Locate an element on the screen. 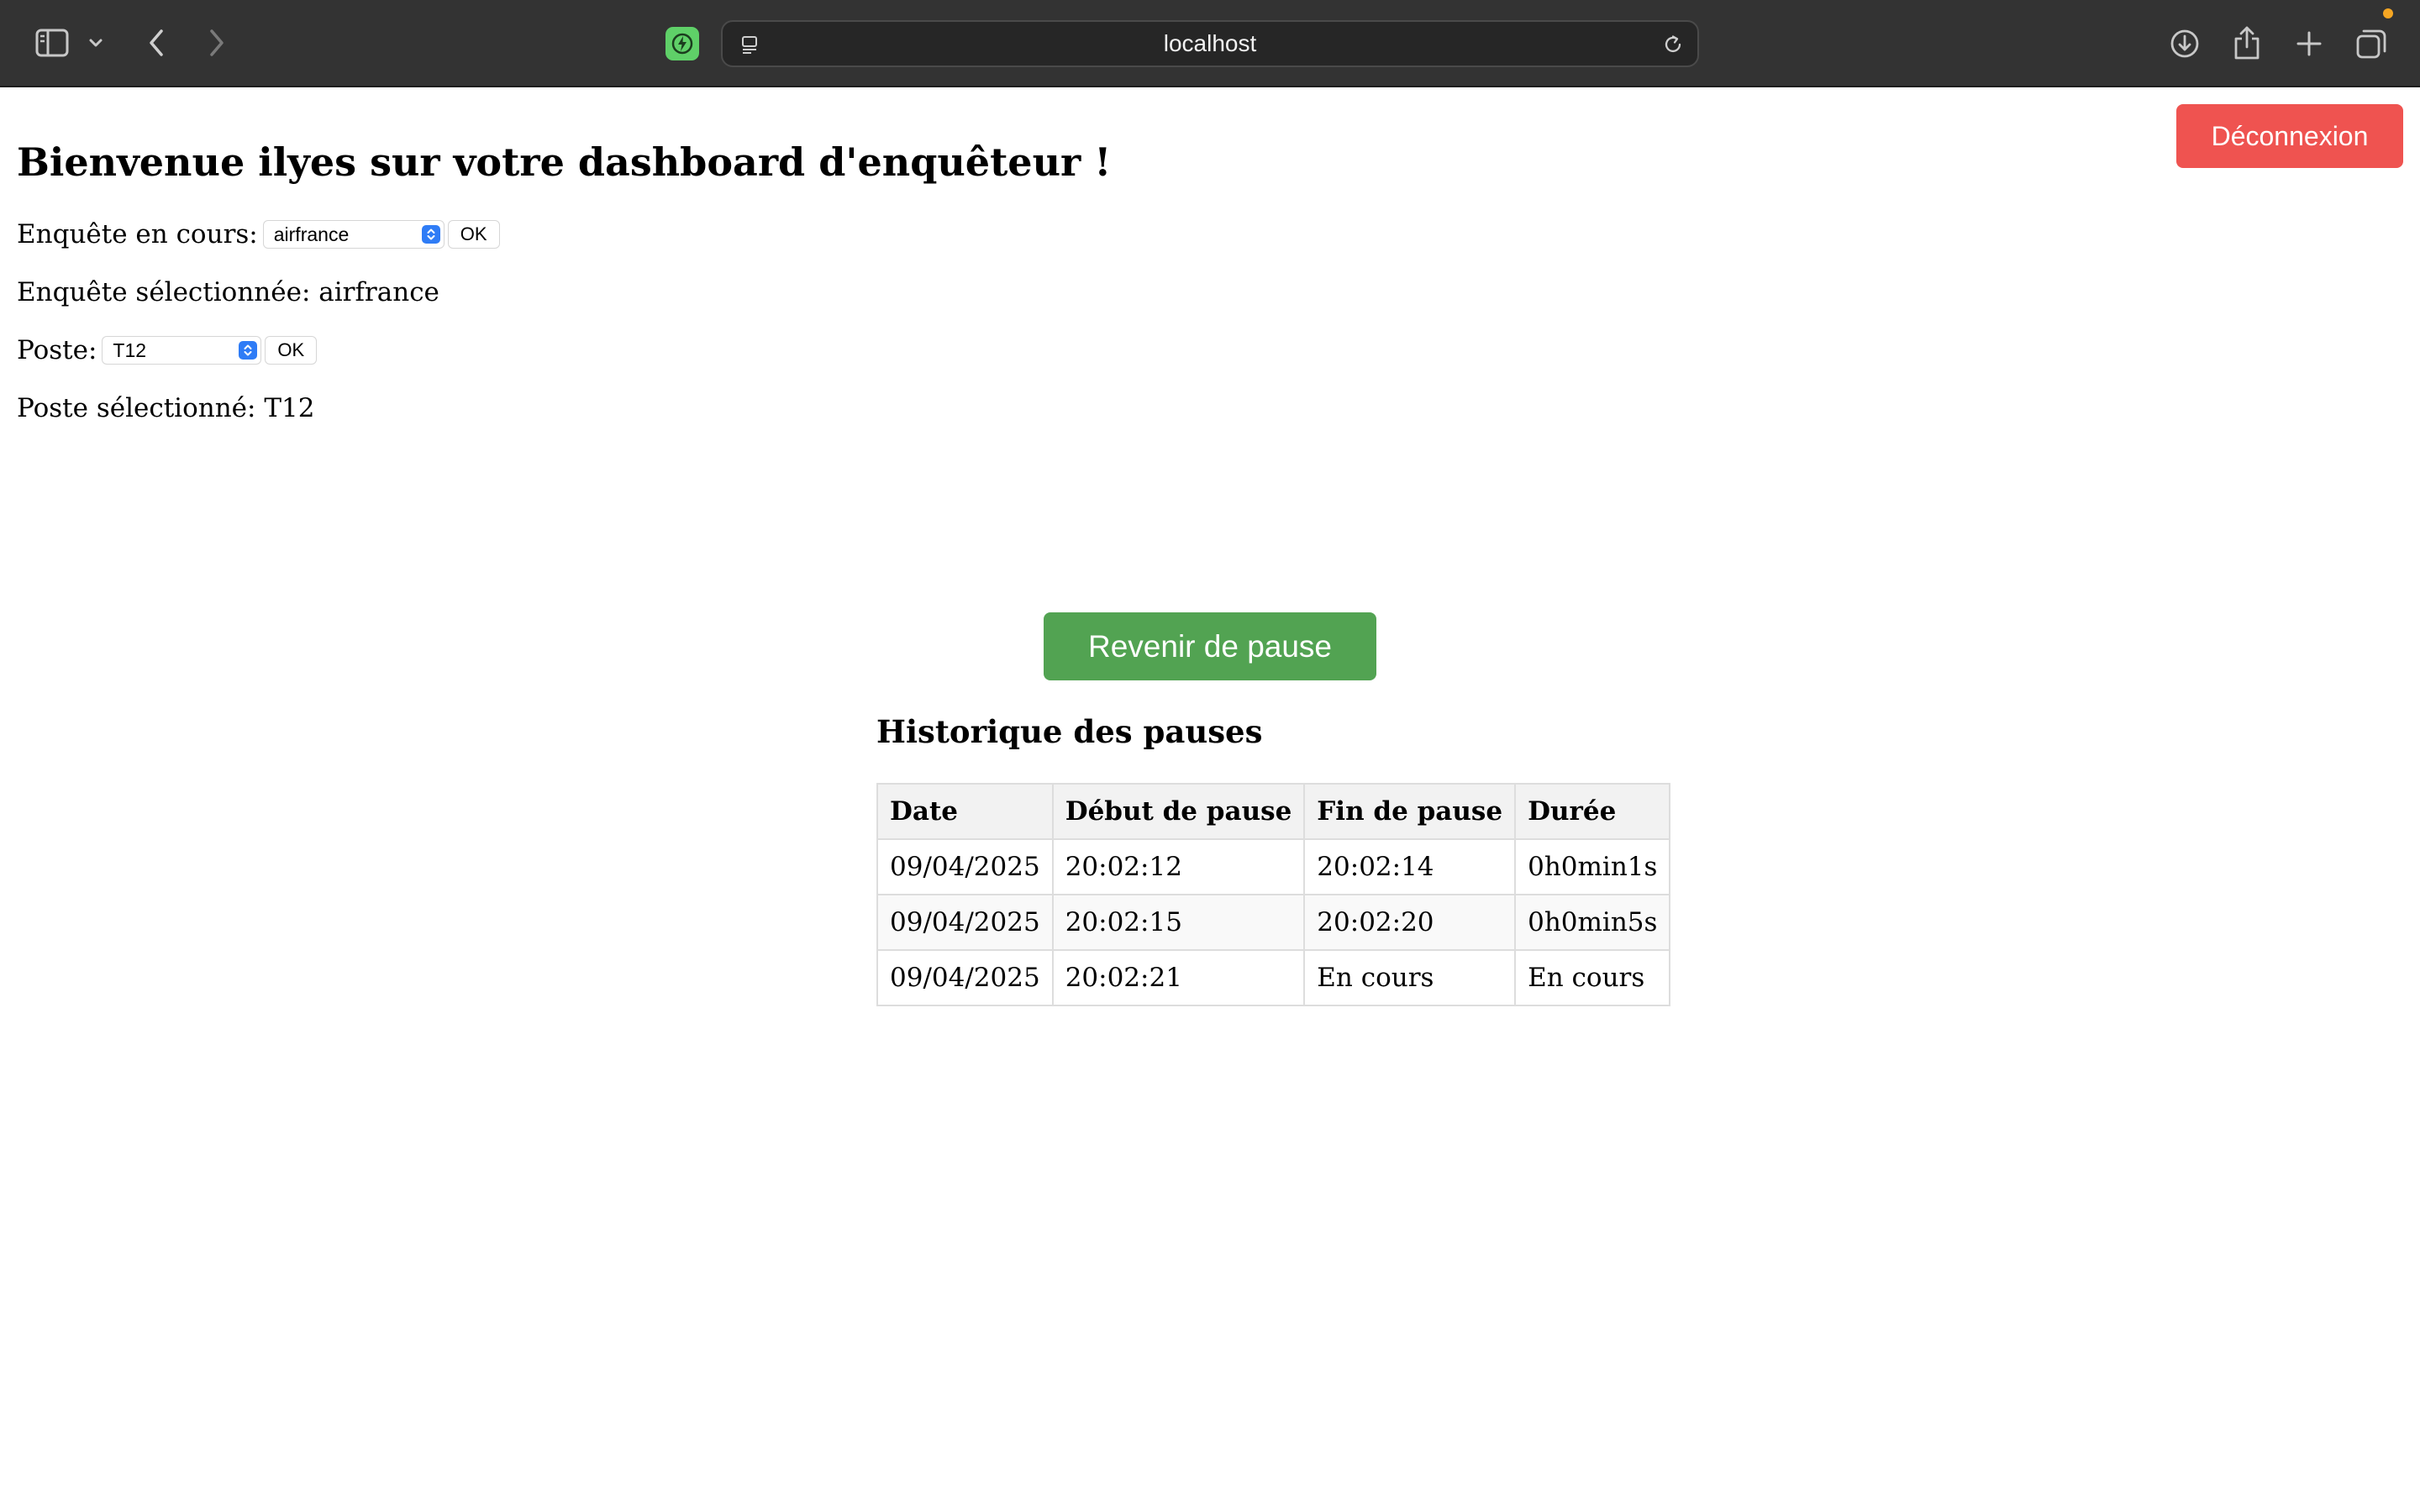 The height and width of the screenshot is (1512, 2420). cell-pause-start: 20:02:12 is located at coordinates (1178, 866).